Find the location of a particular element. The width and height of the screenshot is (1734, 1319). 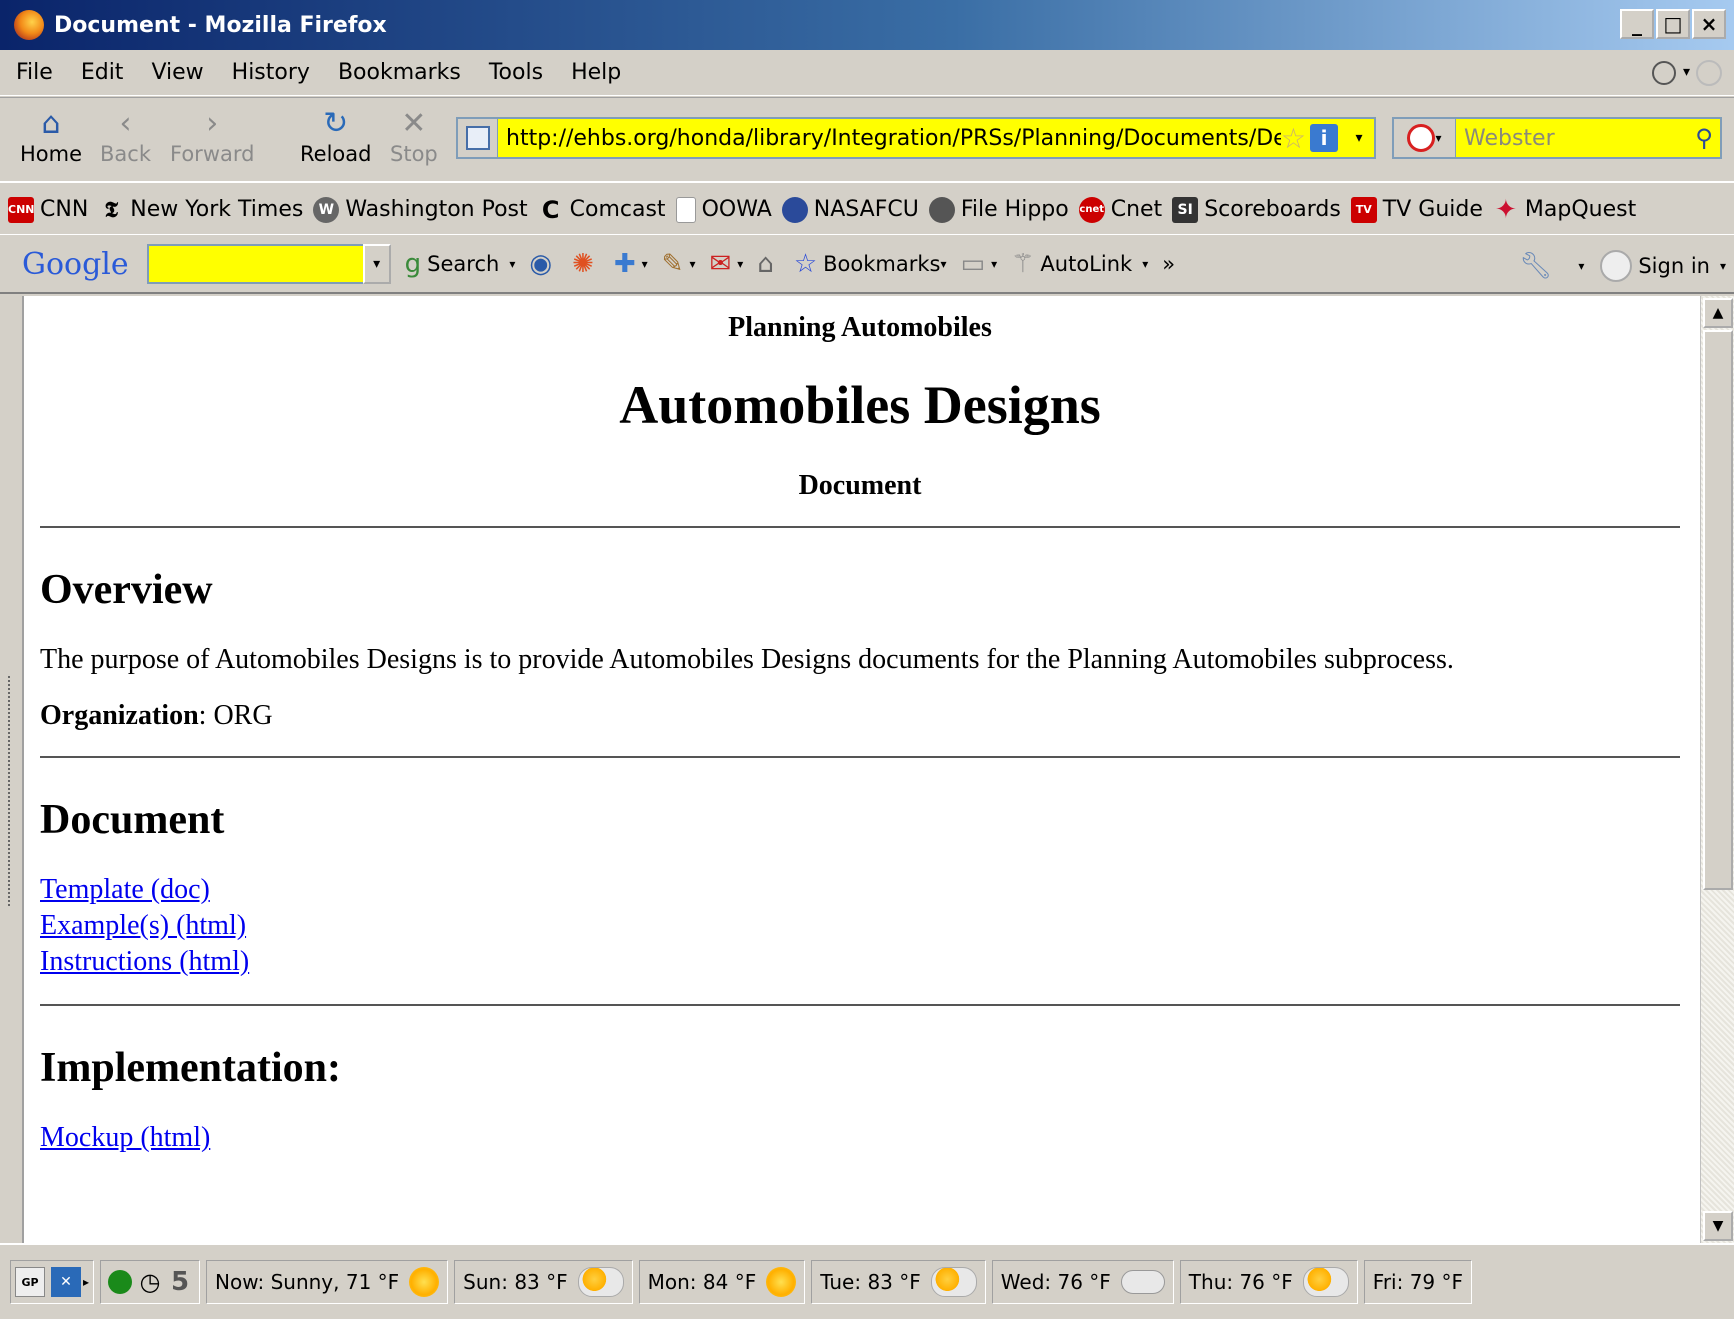

google-earth-button: ◉ is located at coordinates (543, 264).